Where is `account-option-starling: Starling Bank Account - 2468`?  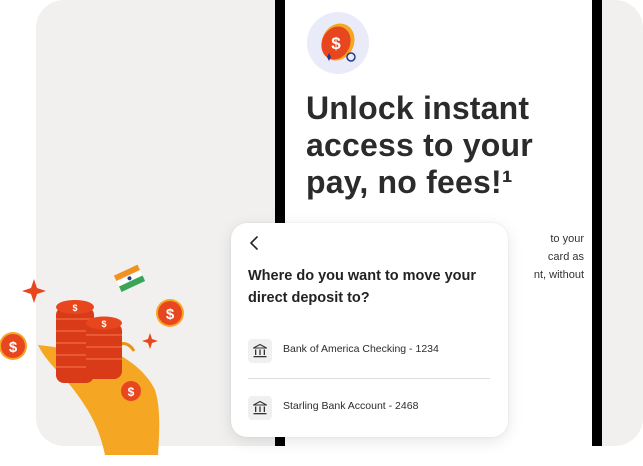 account-option-starling: Starling Bank Account - 2468 is located at coordinates (369, 408).